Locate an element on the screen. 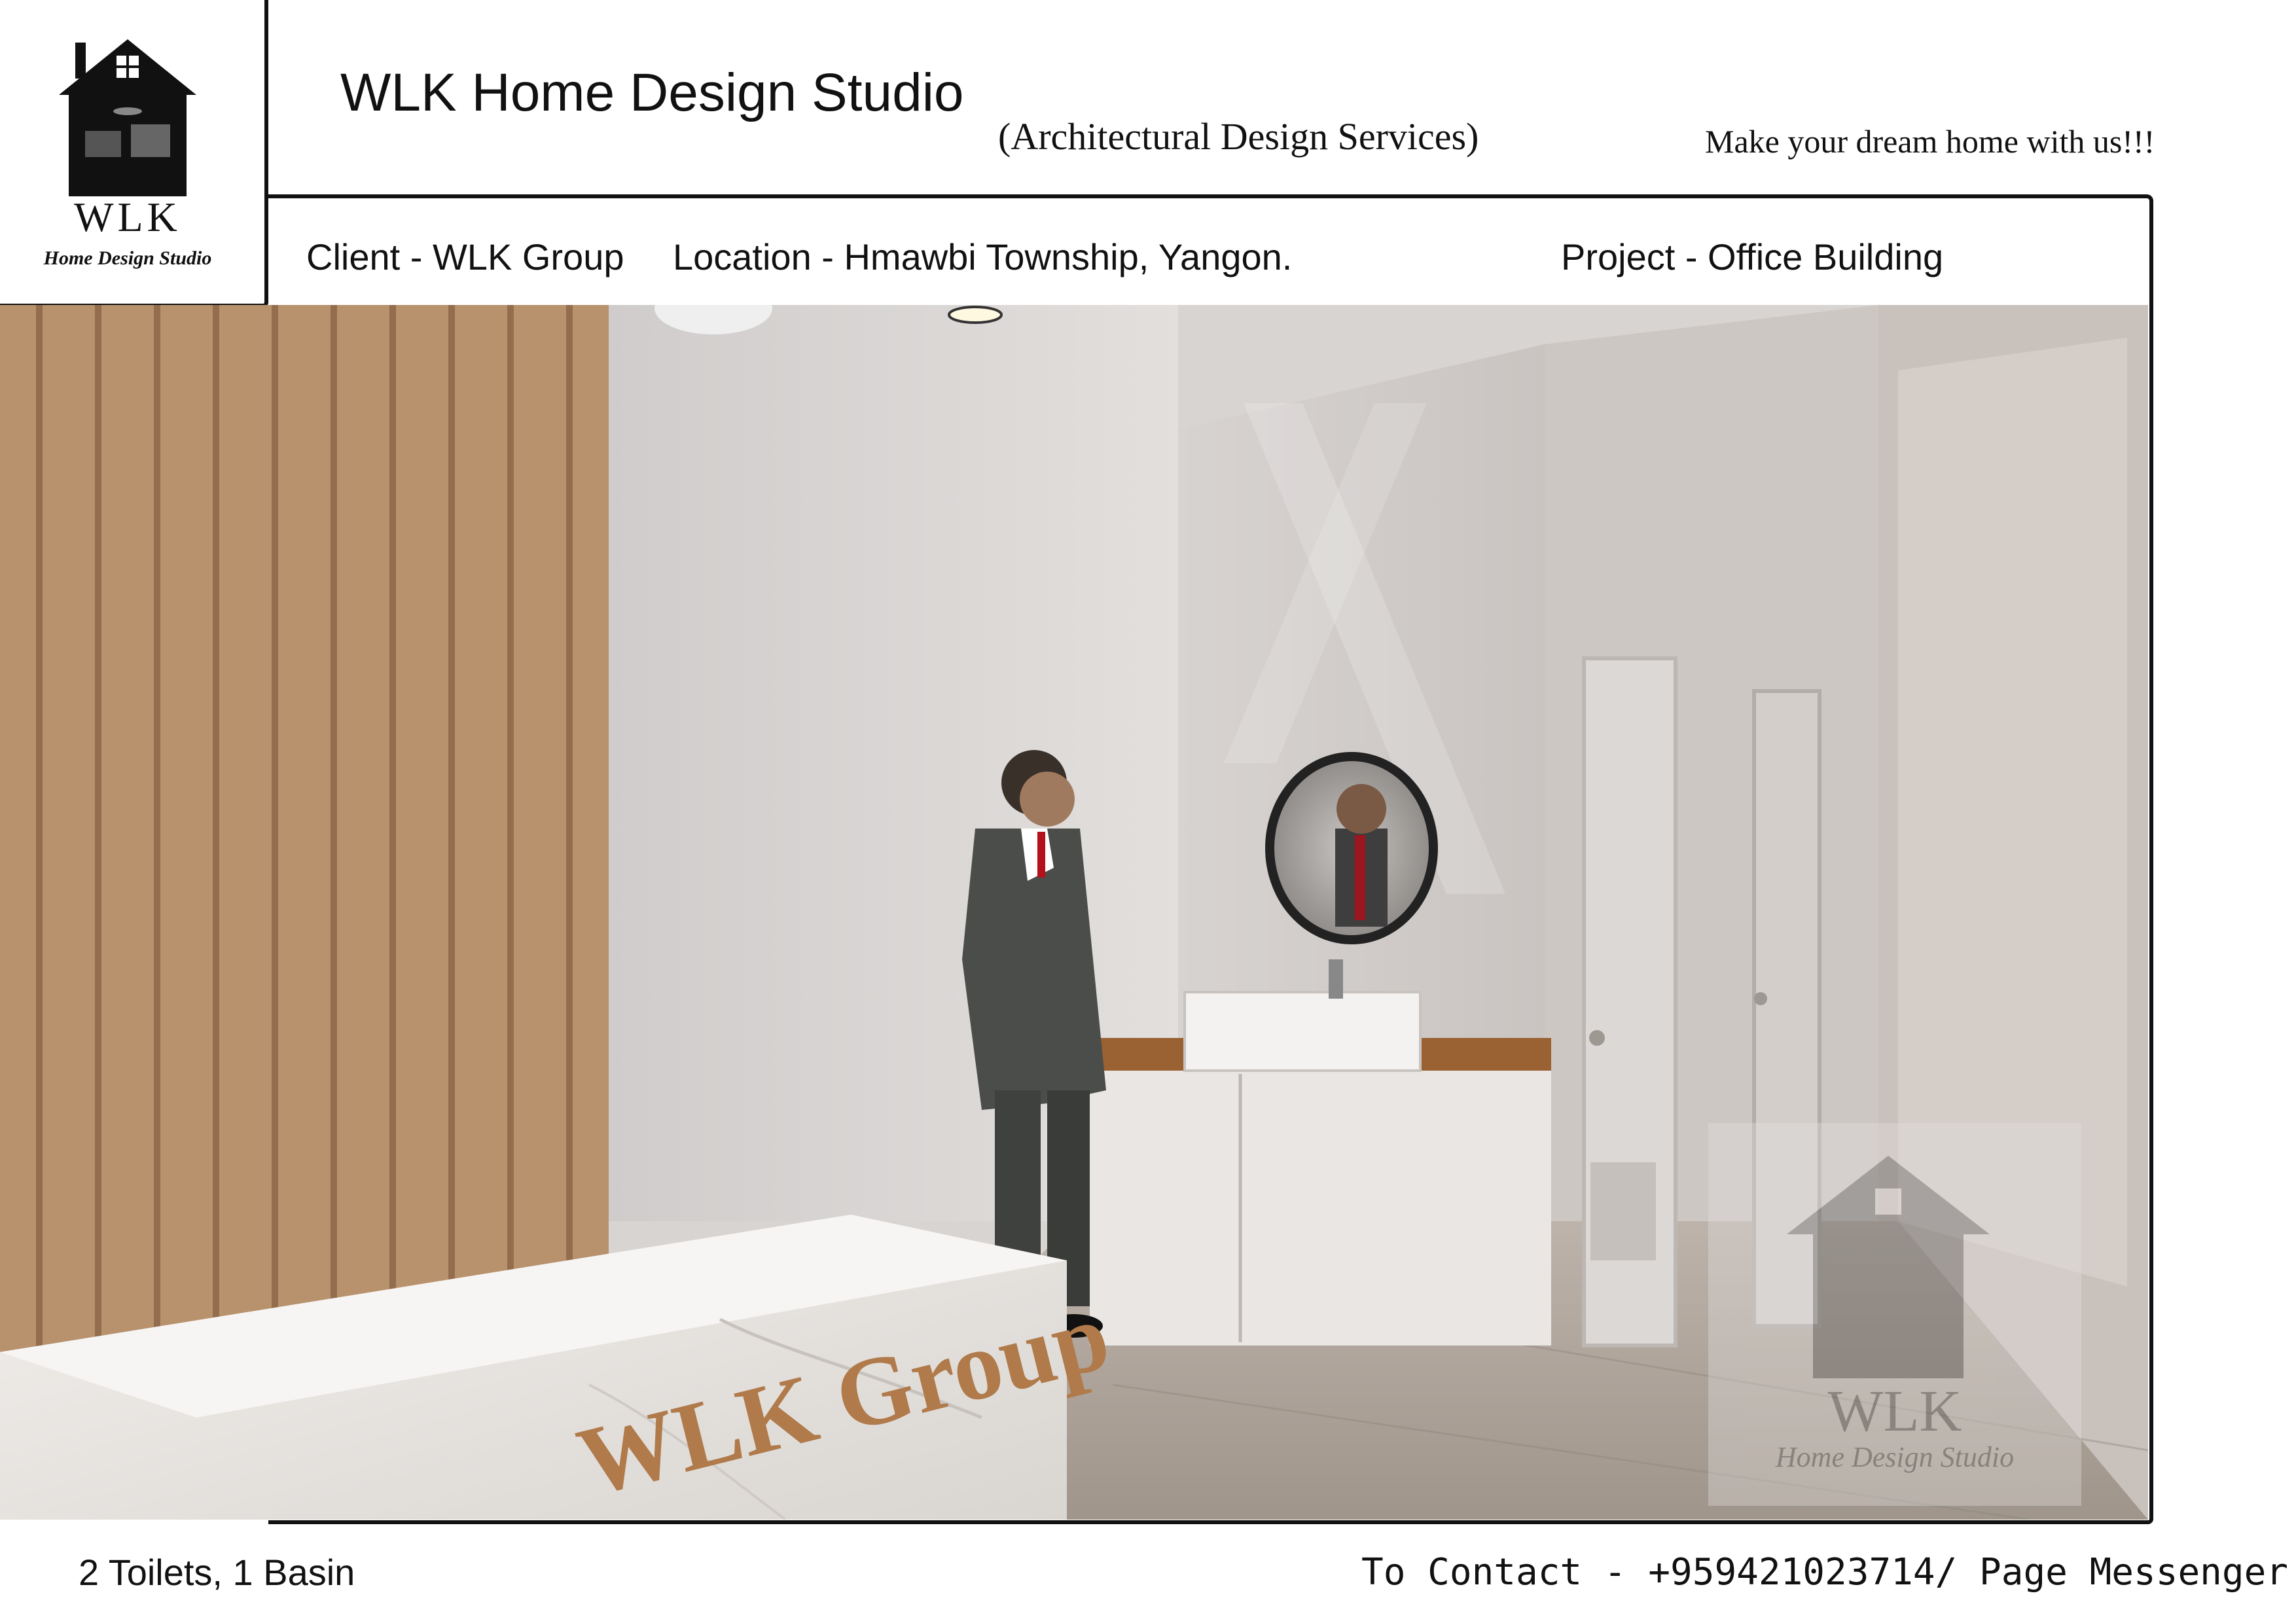  studio-title: WLK Home Design Studio is located at coordinates (652, 93).